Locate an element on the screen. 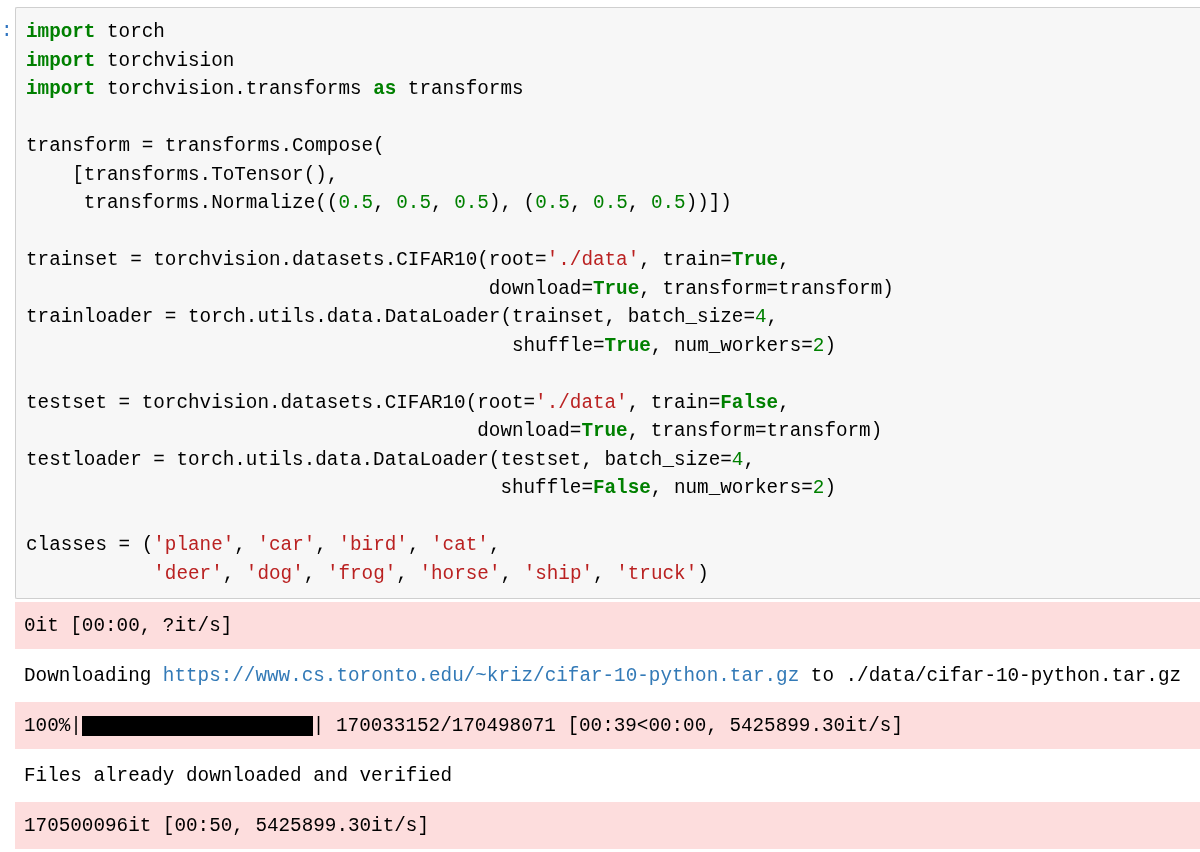  download-link: https://www.cs.toronto.edu/~kriz/cifar-10-python.tar.gz is located at coordinates (481, 675).